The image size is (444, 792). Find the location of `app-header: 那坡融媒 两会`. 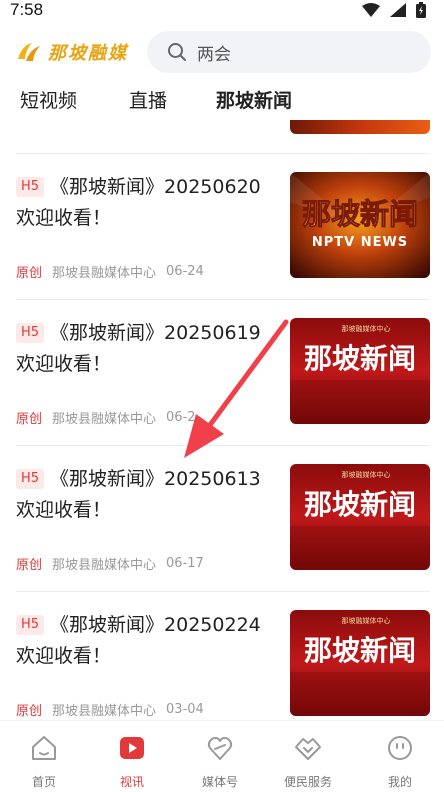

app-header: 那坡融媒 两会 is located at coordinates (222, 52).